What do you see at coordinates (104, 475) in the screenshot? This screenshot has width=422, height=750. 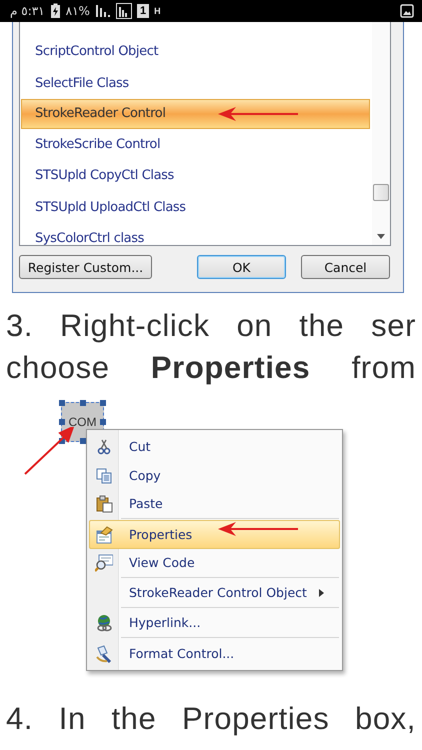 I see `copy-icon` at bounding box center [104, 475].